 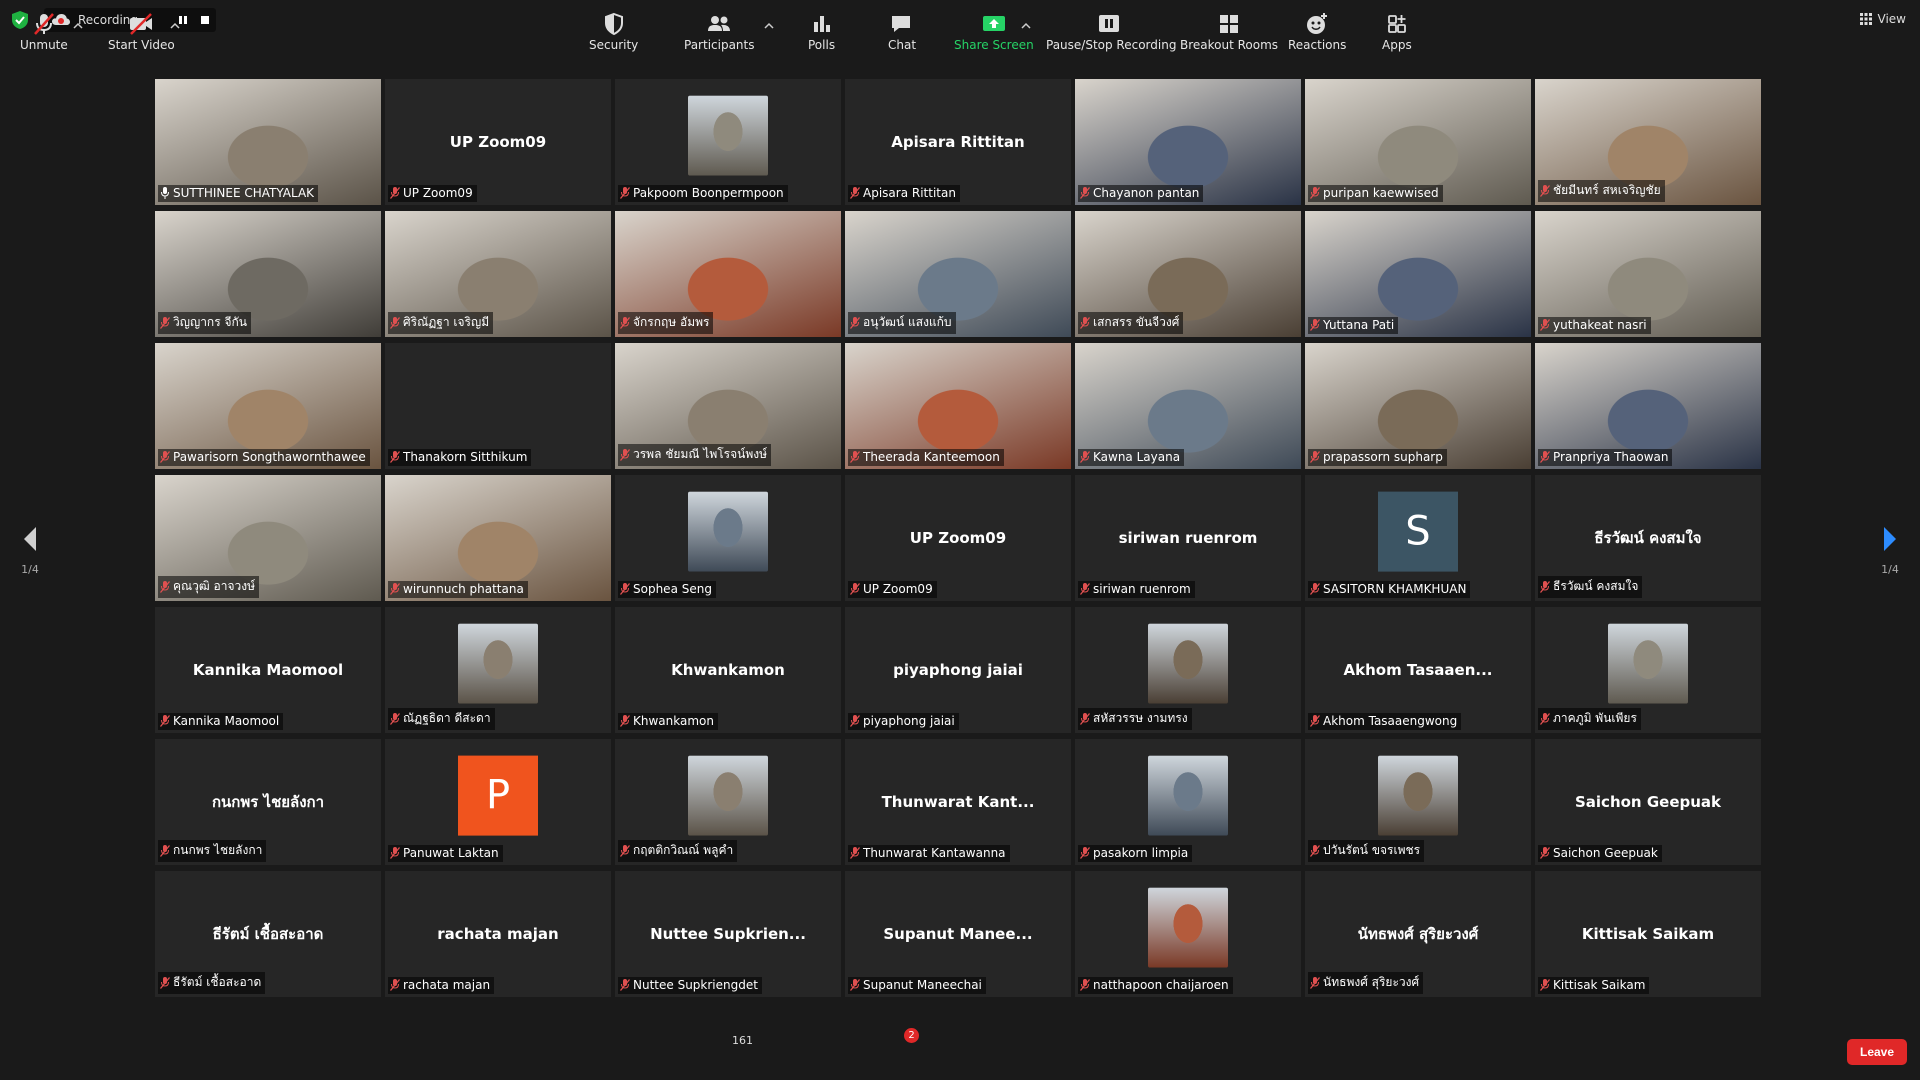 I want to click on unmute-button: Unmute, so click(x=44, y=32).